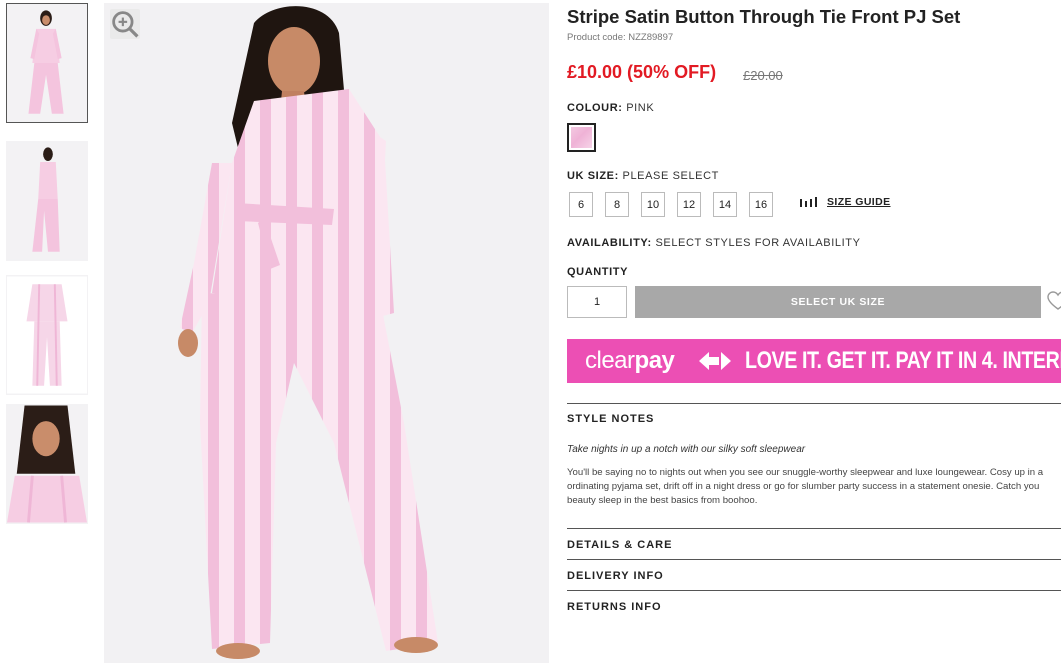 This screenshot has width=1061, height=663. Describe the element at coordinates (689, 204) in the screenshot. I see `size-option-12: 12` at that location.